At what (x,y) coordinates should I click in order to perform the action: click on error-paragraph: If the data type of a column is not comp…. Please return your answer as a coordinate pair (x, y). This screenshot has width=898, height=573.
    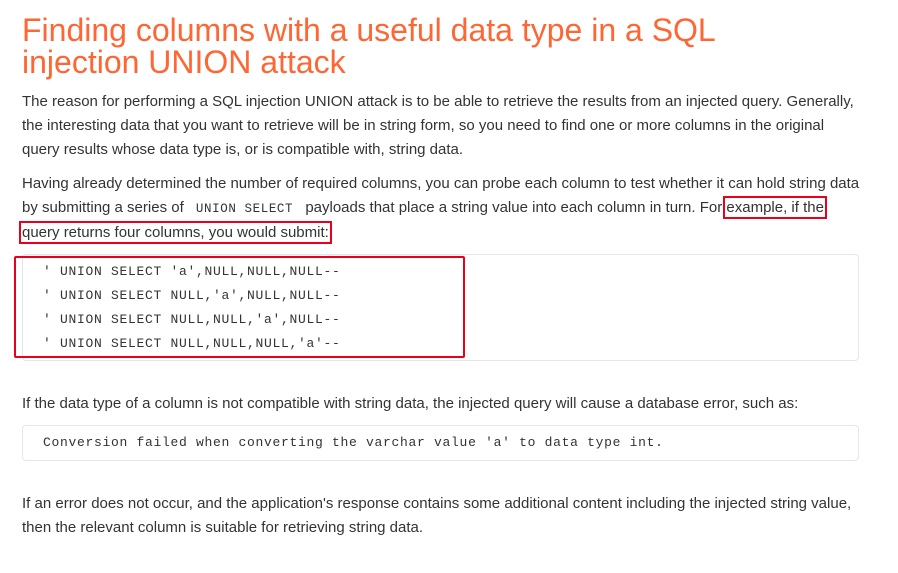
    Looking at the image, I should click on (410, 403).